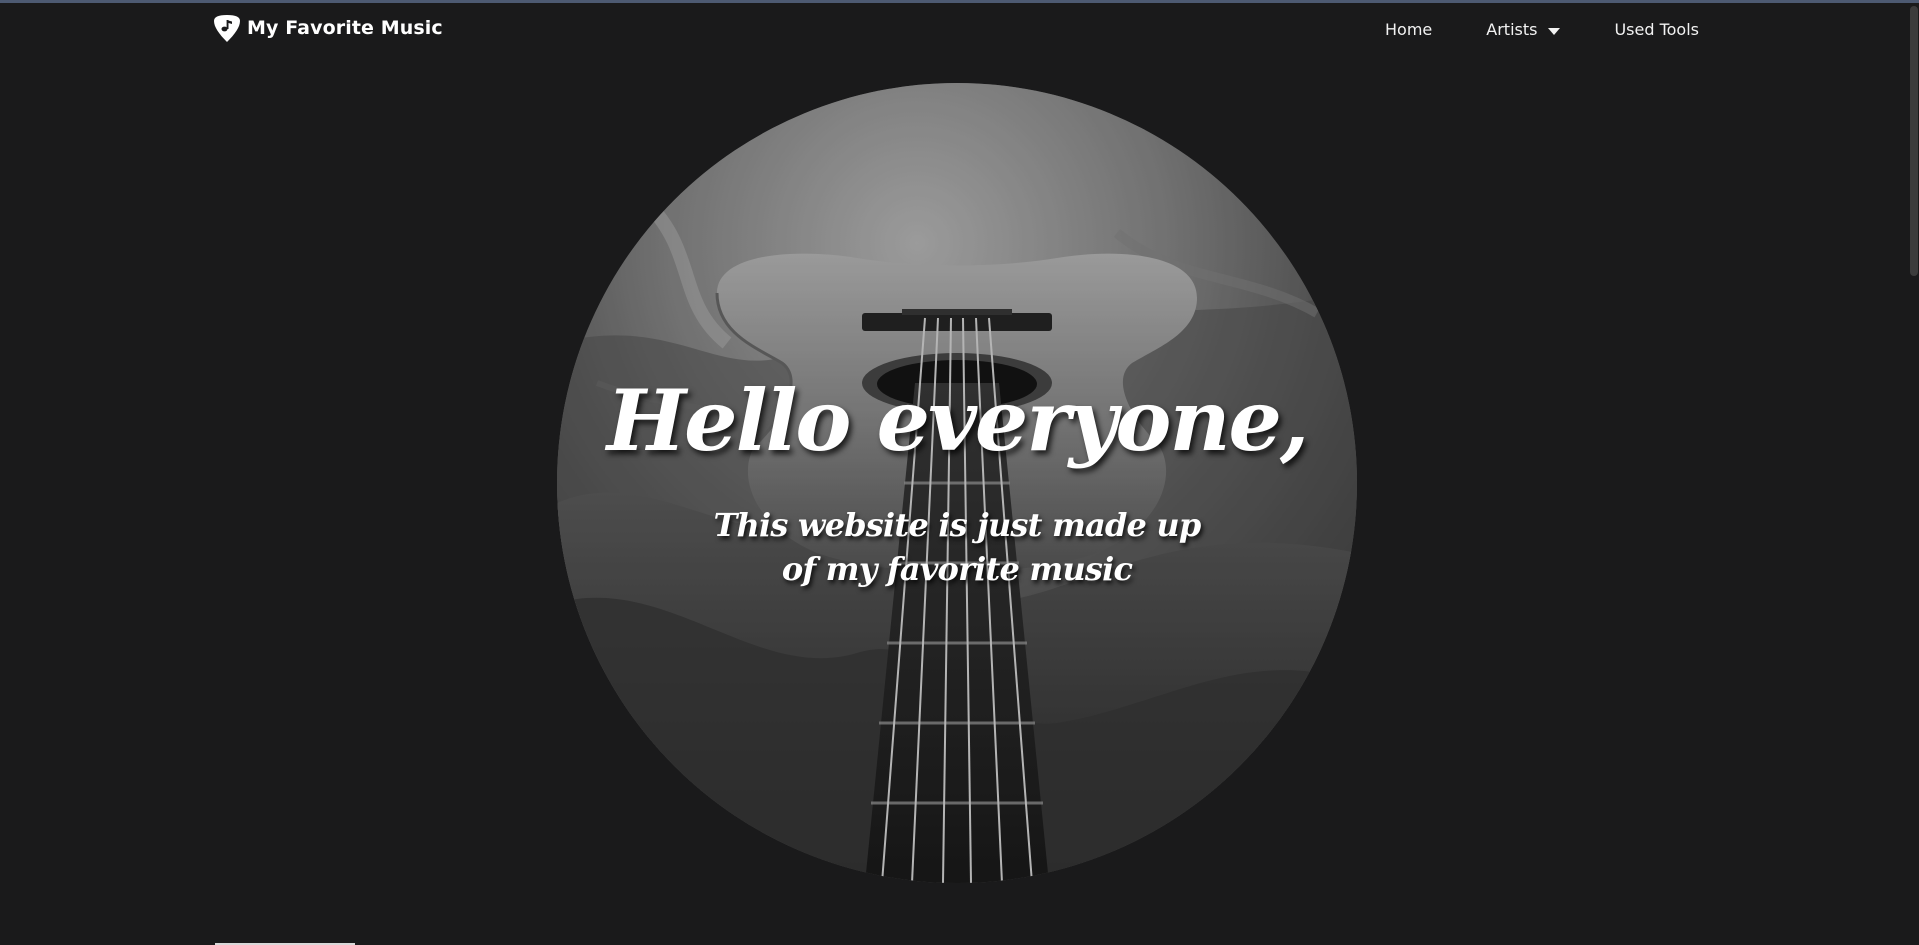 This screenshot has height=945, width=1919. Describe the element at coordinates (227, 28) in the screenshot. I see `guitar-pick-icon` at that location.